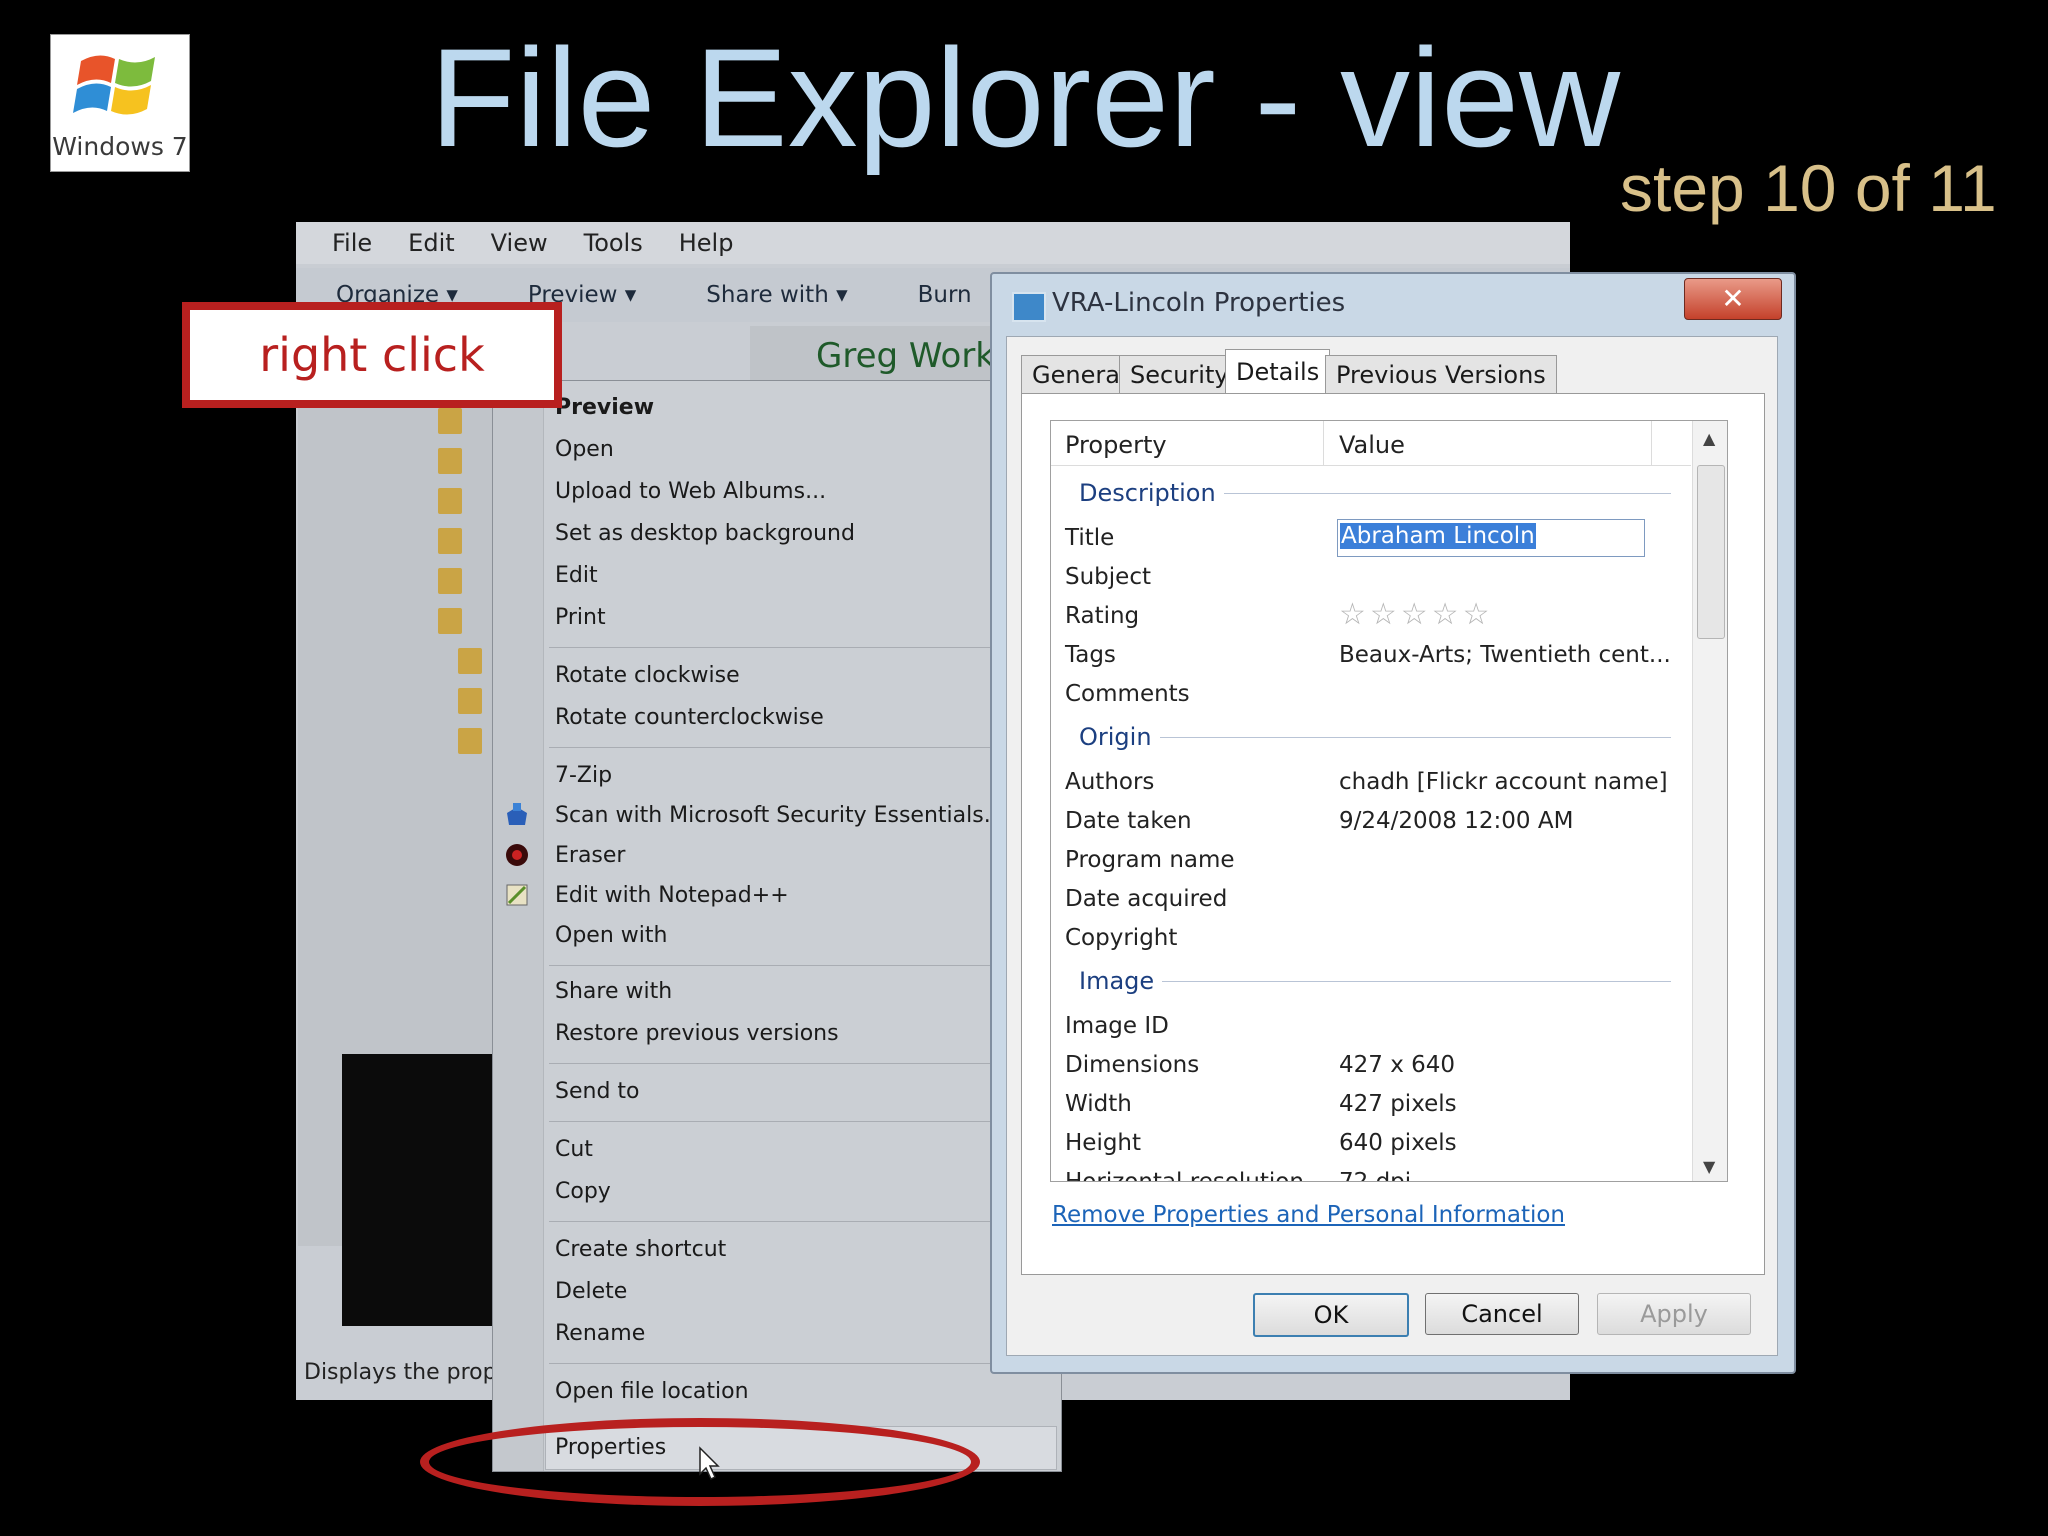  I want to click on menu-item-copy: Copy, so click(583, 1191).